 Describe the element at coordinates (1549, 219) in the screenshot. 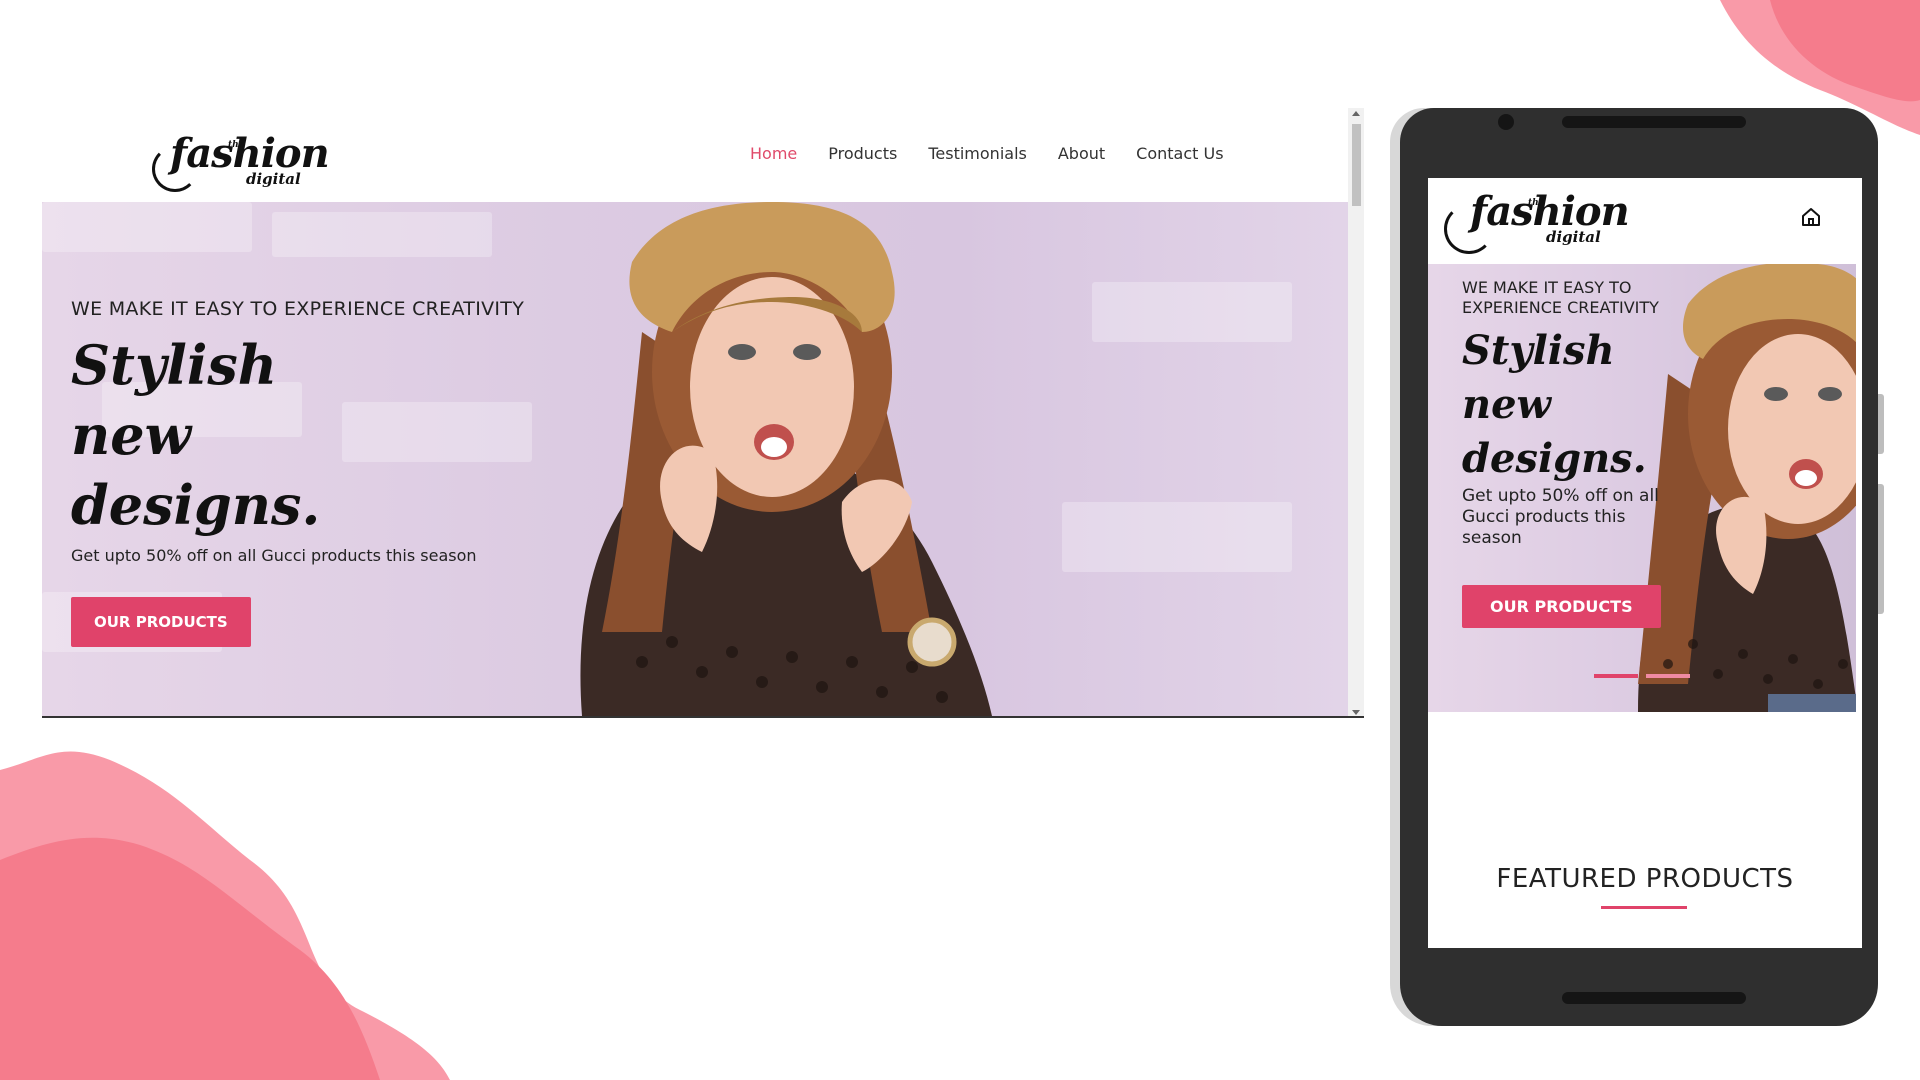

I see `mobile-site-logo: fashion the digital` at that location.